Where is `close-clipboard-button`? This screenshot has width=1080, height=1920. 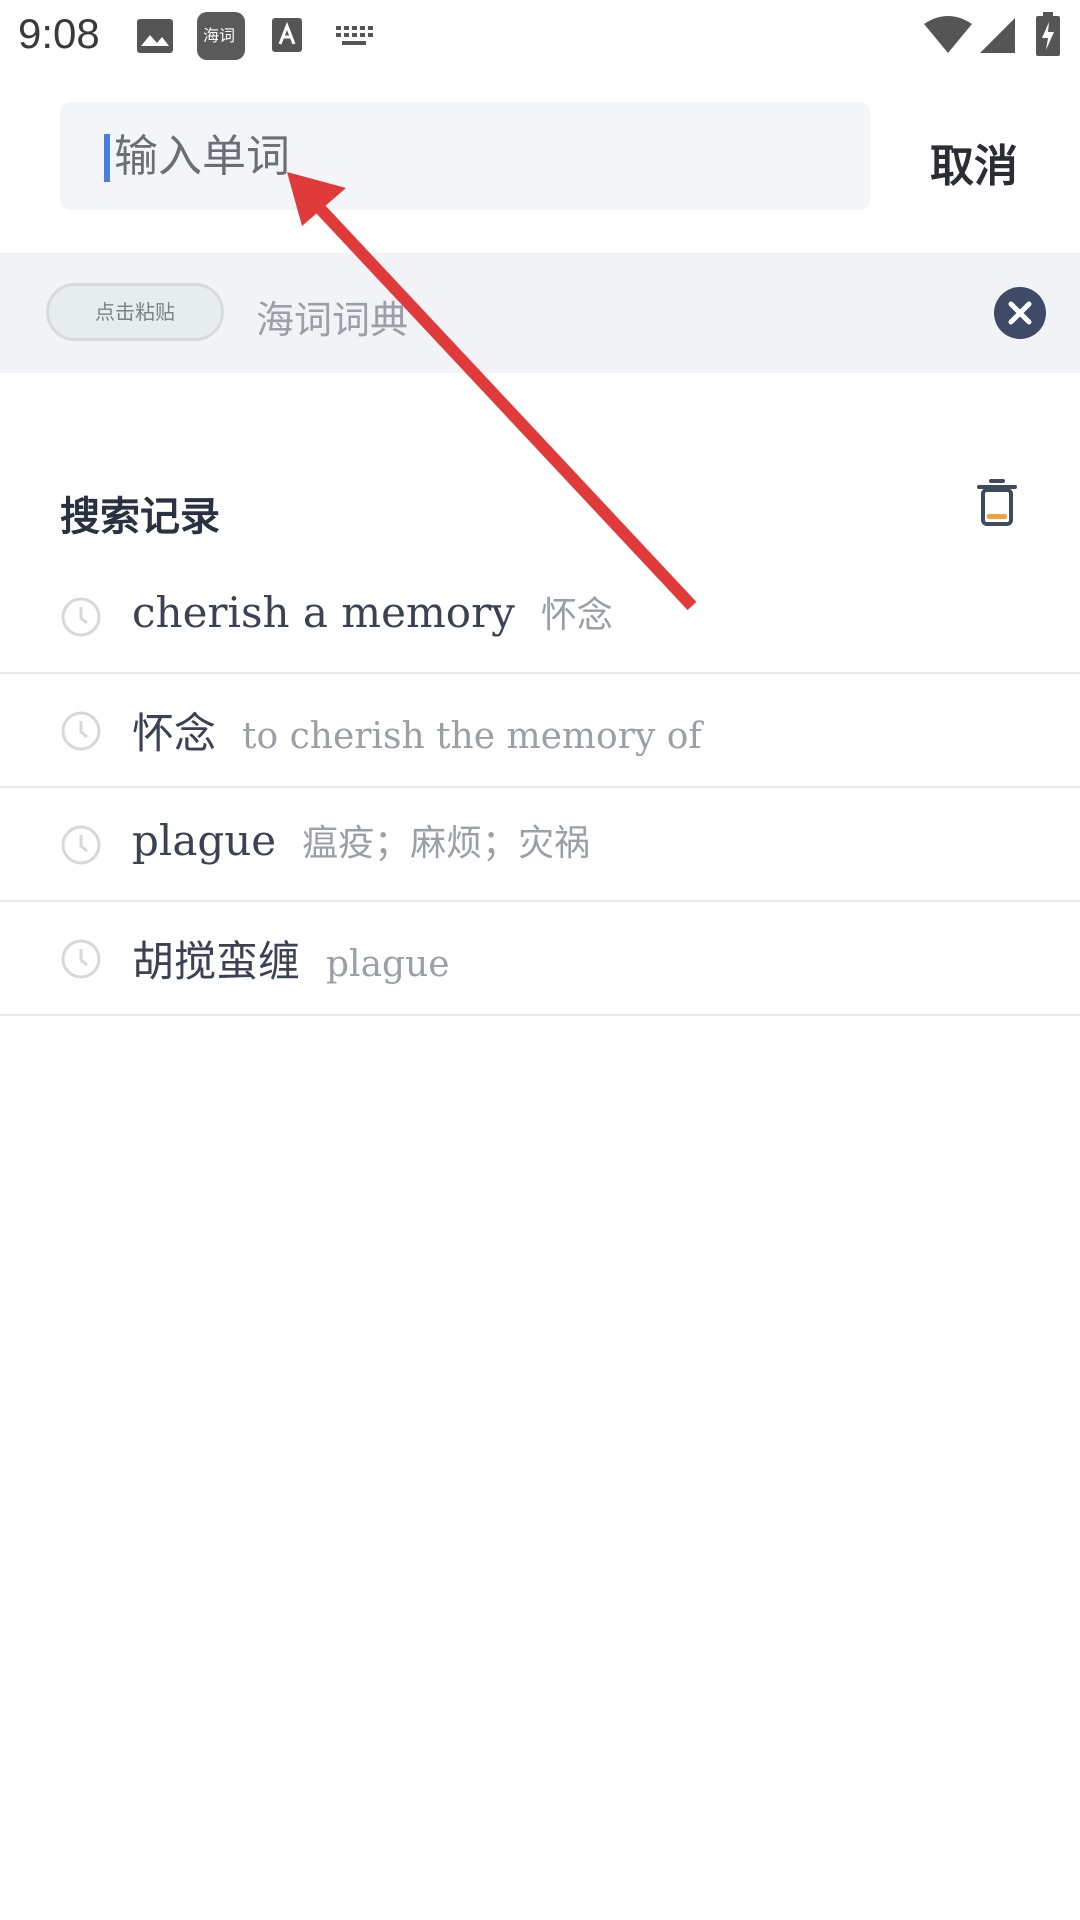 close-clipboard-button is located at coordinates (1020, 313).